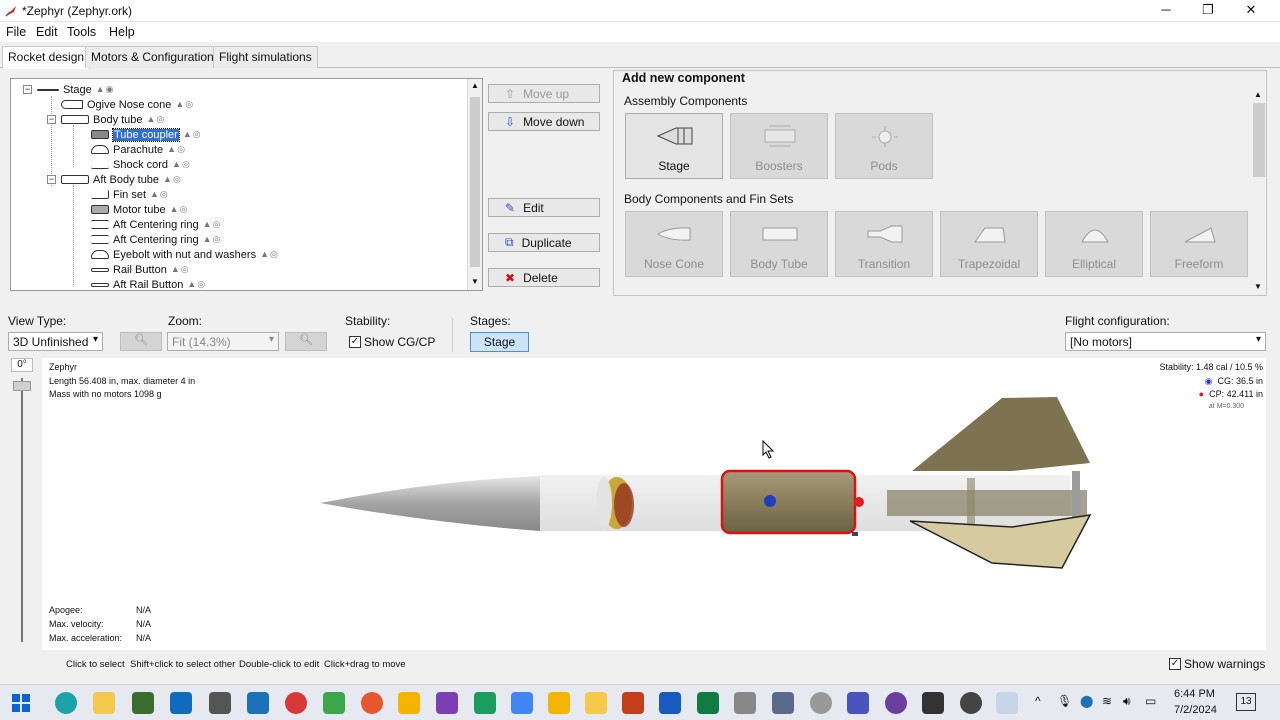 The image size is (1280, 720). Describe the element at coordinates (485, 703) in the screenshot. I see `calendar-icon` at that location.